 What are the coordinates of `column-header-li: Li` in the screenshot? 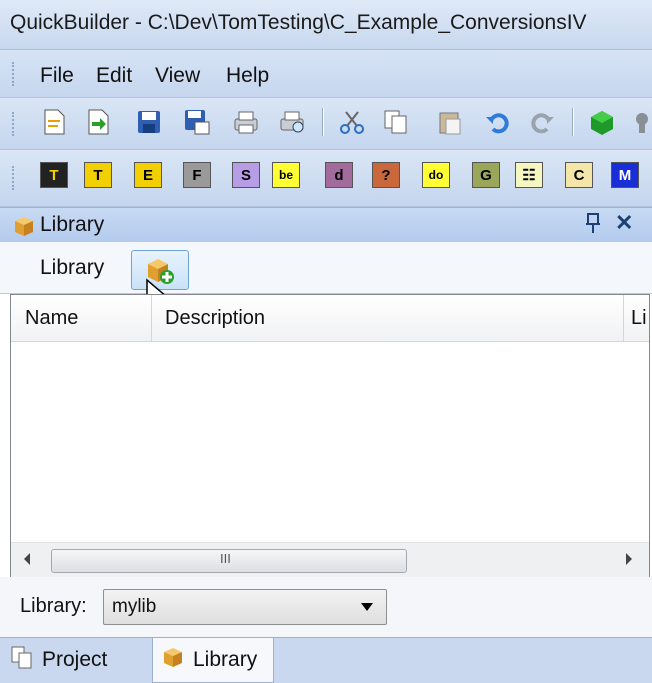 It's located at (640, 318).